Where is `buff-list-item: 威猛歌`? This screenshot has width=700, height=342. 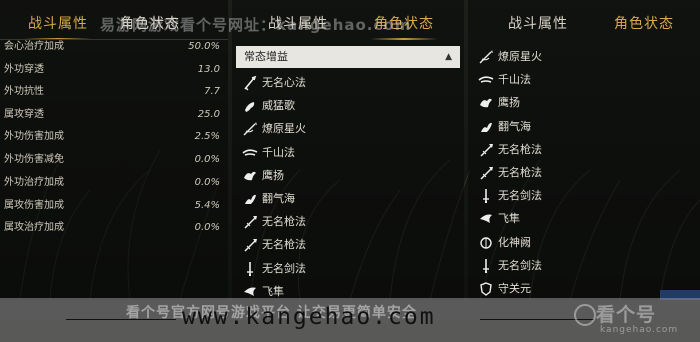 buff-list-item: 威猛歌 is located at coordinates (348, 106).